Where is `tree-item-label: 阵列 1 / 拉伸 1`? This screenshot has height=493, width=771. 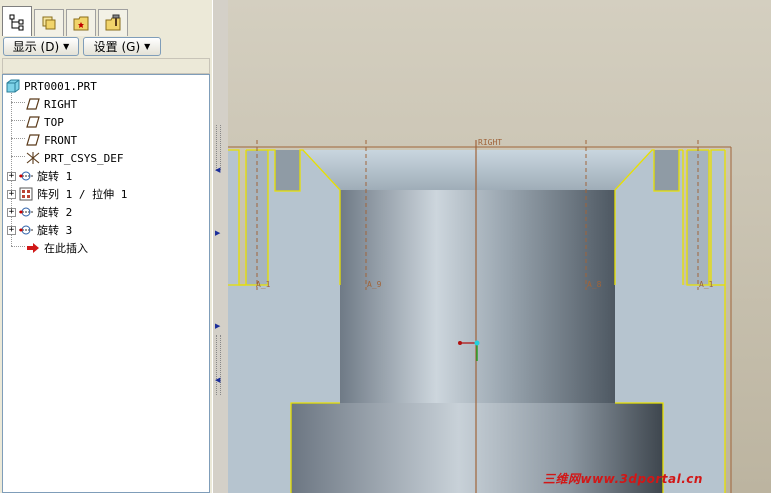
tree-item-label: 阵列 1 / 拉伸 1 is located at coordinates (82, 194).